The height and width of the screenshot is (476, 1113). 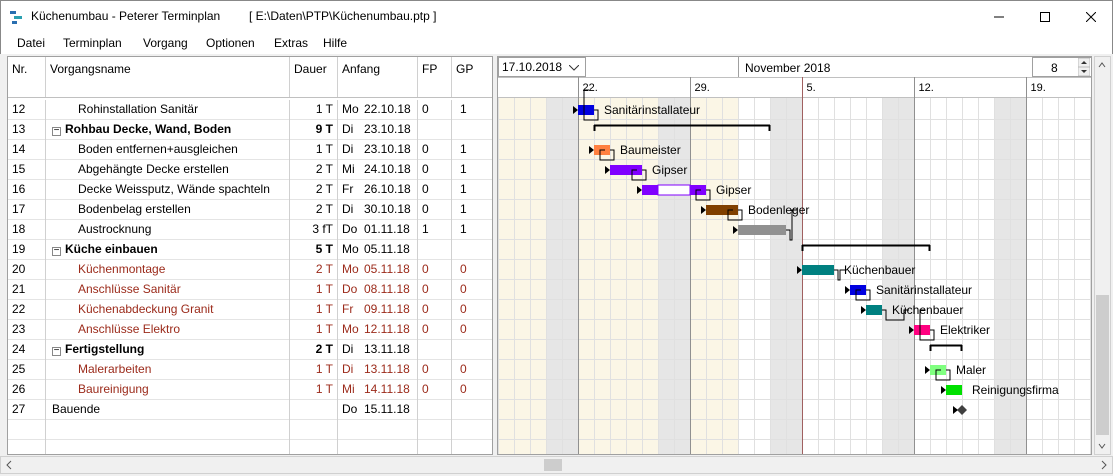 What do you see at coordinates (111, 249) in the screenshot?
I see `task-name: Küche einbauen` at bounding box center [111, 249].